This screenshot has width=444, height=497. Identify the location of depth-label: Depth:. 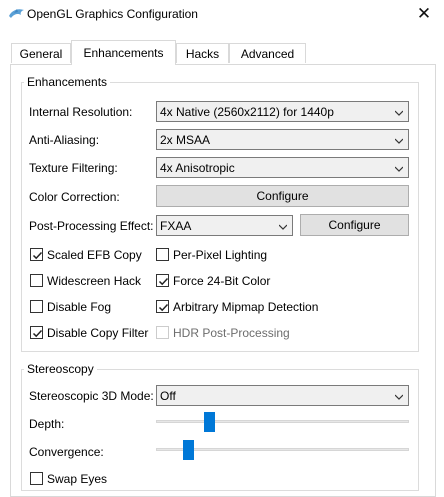
(47, 424).